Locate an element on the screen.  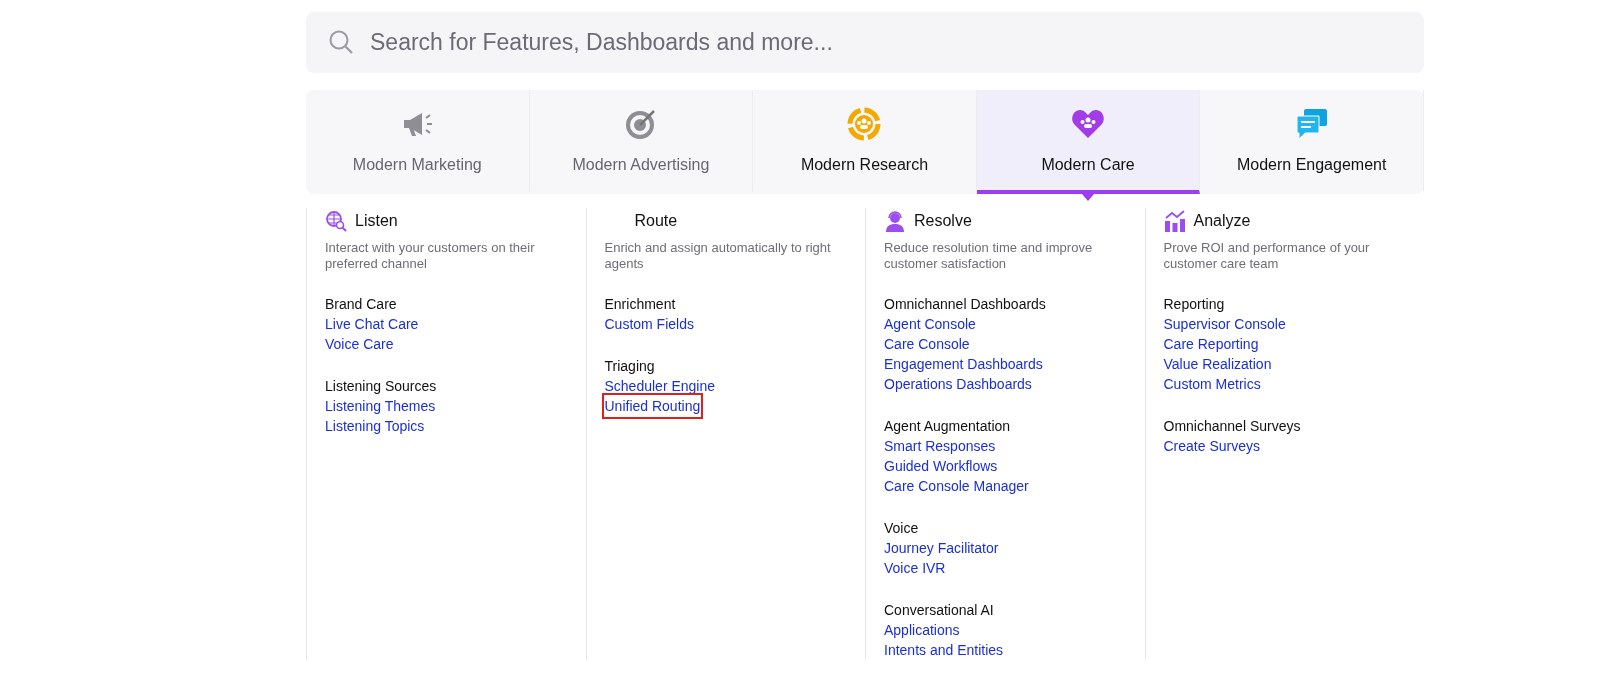
column-description: Reduce resolution time and improve customer satisfaction is located at coordinates (989, 256).